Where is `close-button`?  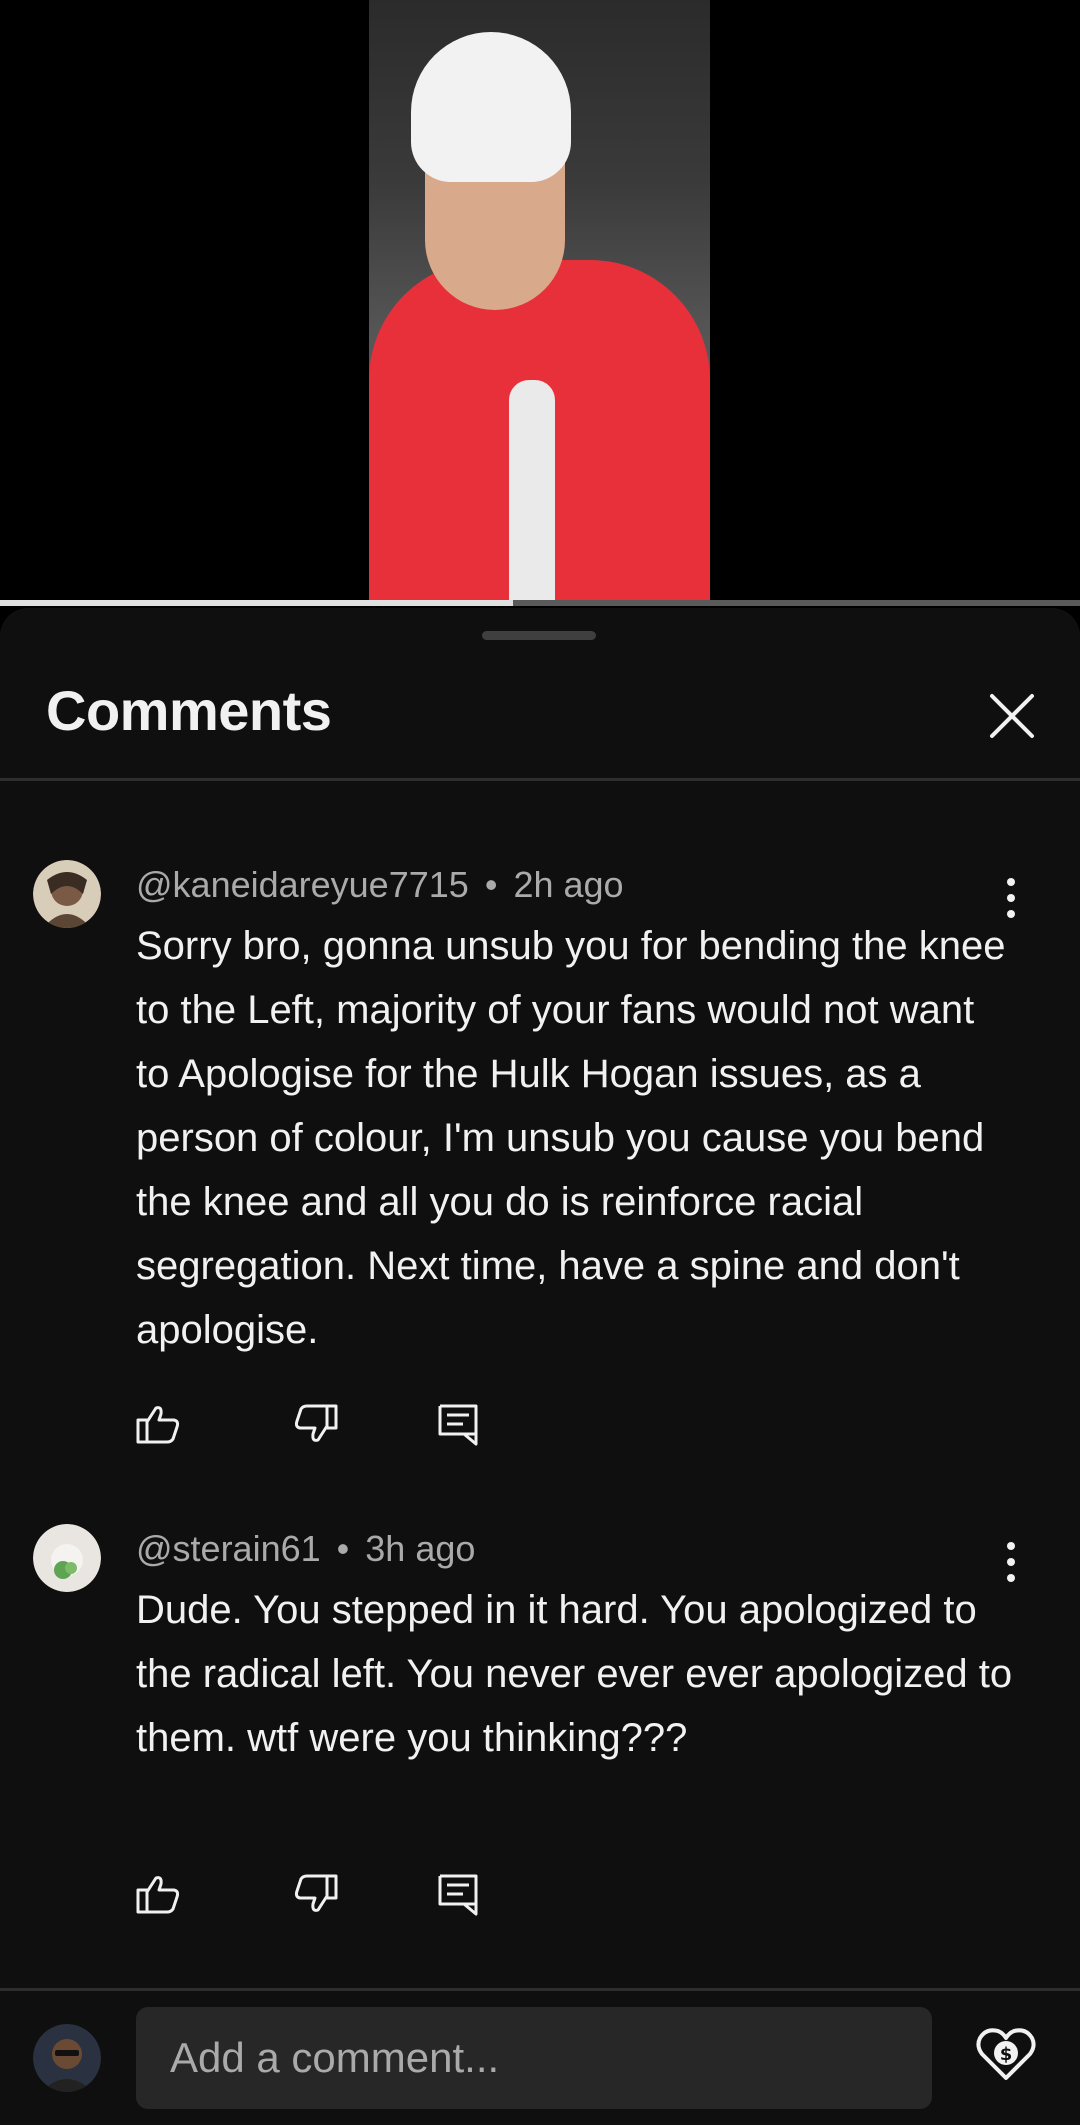 close-button is located at coordinates (1012, 716).